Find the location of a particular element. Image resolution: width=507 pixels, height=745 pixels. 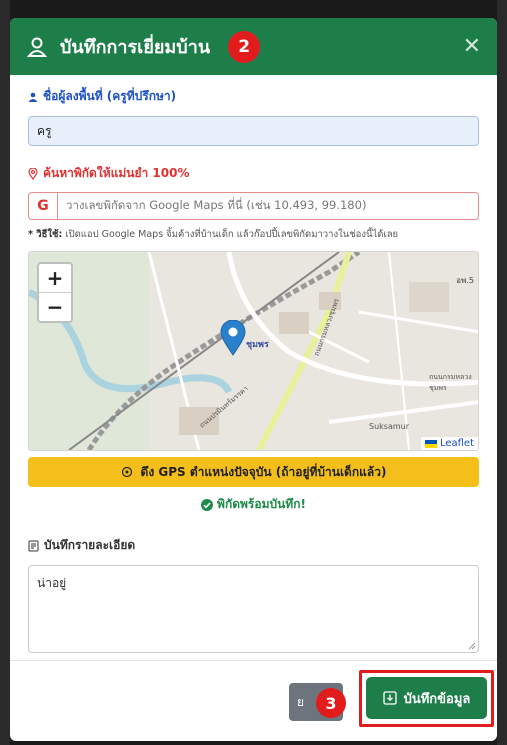

map-attribution: Leaflet is located at coordinates (449, 443).